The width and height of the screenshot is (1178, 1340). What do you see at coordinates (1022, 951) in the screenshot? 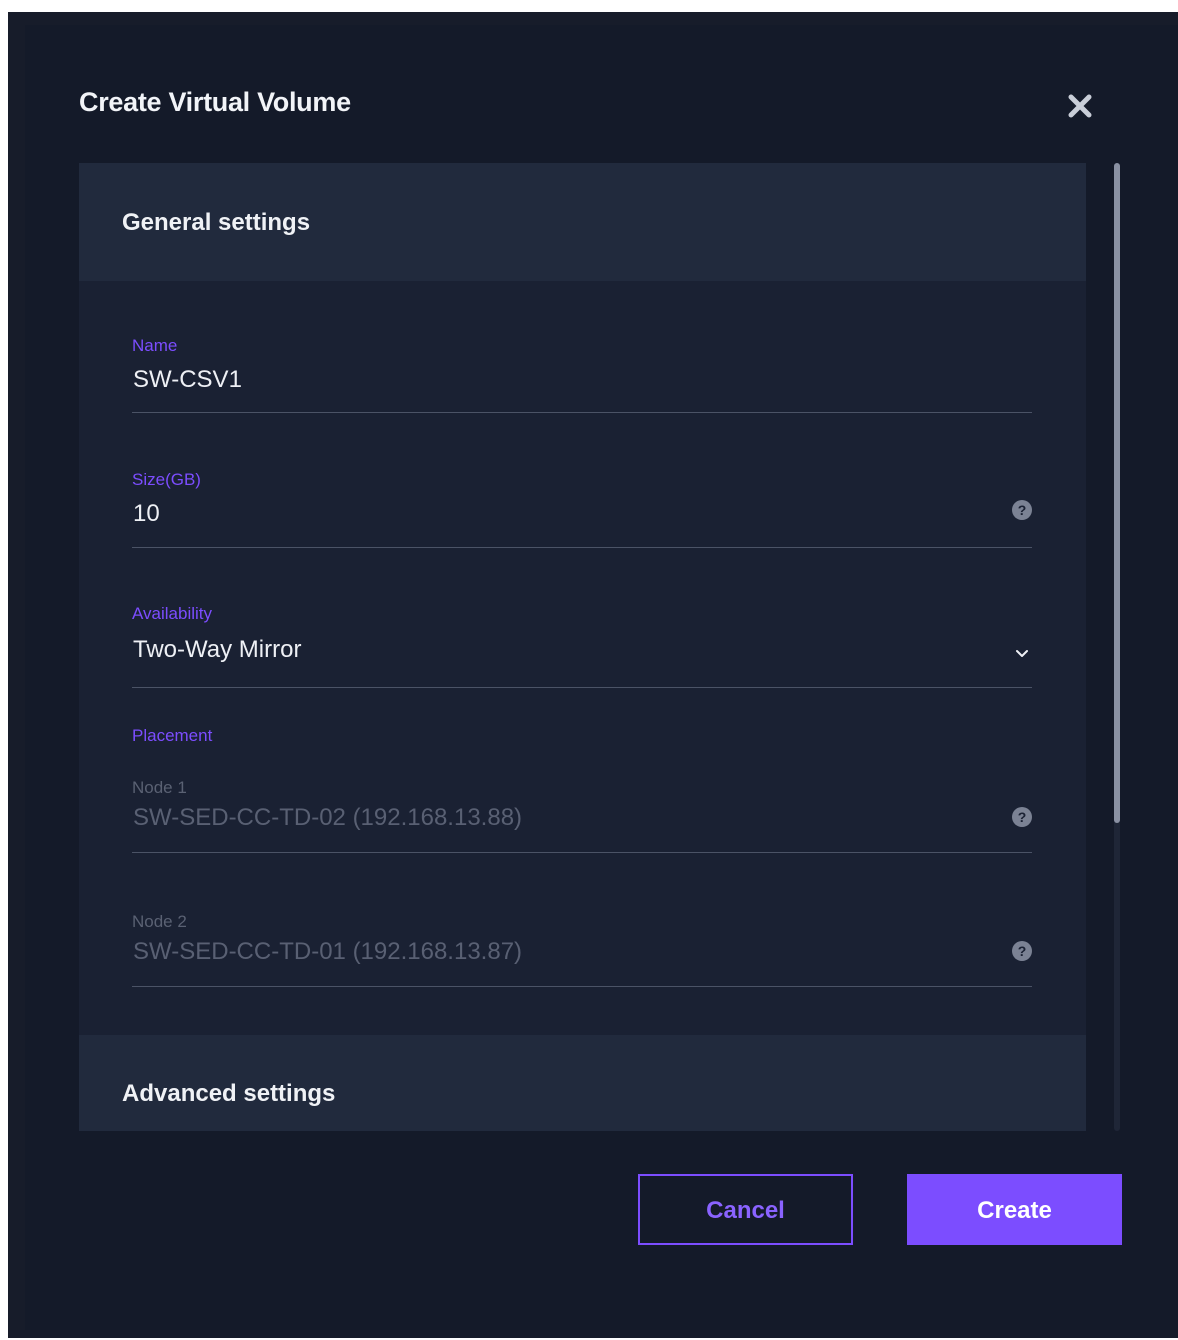
I see `node2-help-icon: ?` at bounding box center [1022, 951].